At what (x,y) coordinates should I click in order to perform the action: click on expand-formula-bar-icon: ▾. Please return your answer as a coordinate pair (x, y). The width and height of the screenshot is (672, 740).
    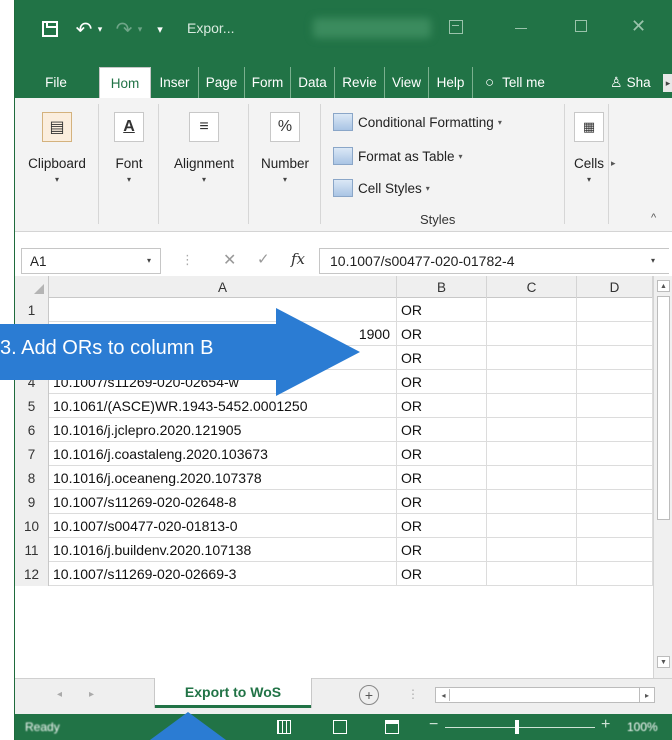
    Looking at the image, I should click on (653, 260).